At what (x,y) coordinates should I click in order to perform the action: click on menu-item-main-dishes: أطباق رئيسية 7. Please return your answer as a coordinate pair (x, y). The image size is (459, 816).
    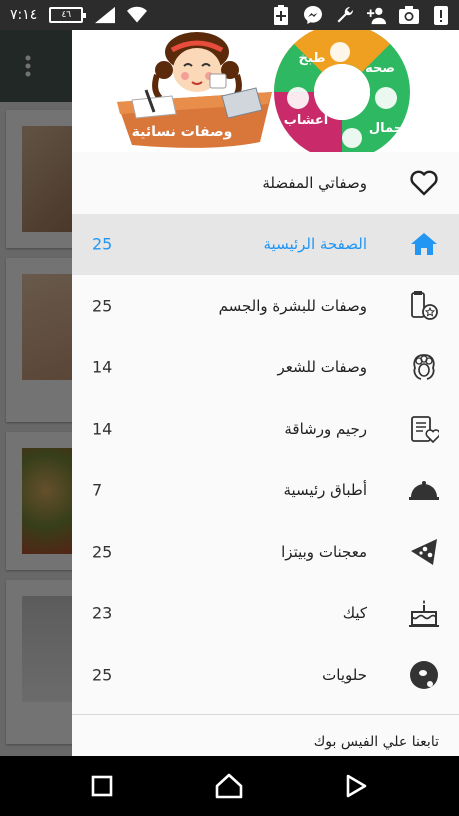
    Looking at the image, I should click on (265, 491).